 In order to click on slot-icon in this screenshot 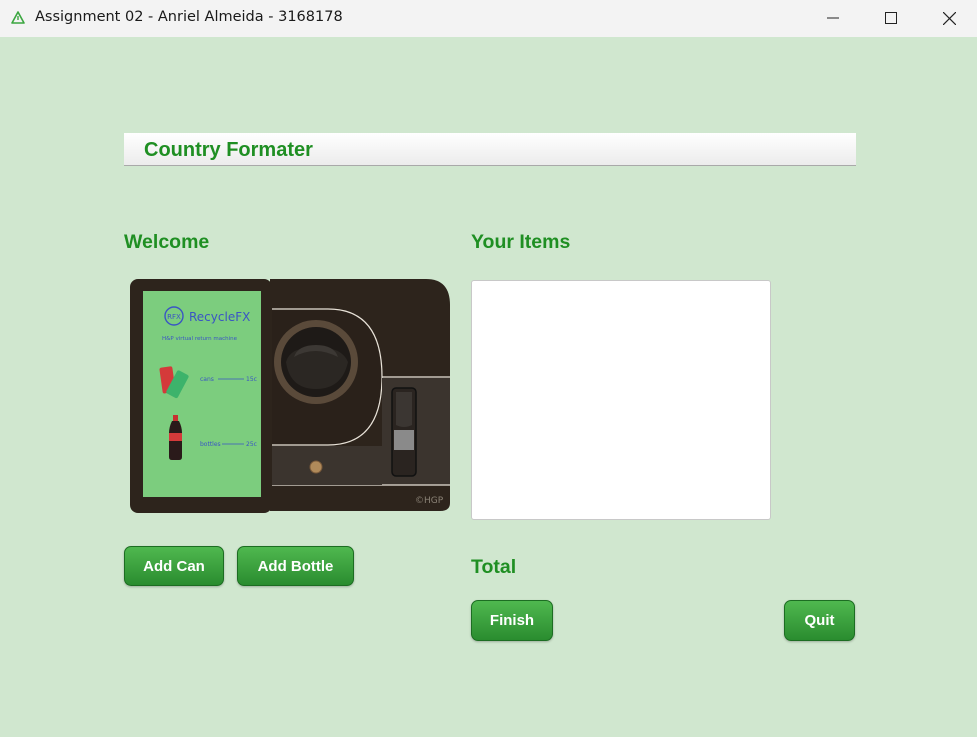, I will do `click(404, 432)`.